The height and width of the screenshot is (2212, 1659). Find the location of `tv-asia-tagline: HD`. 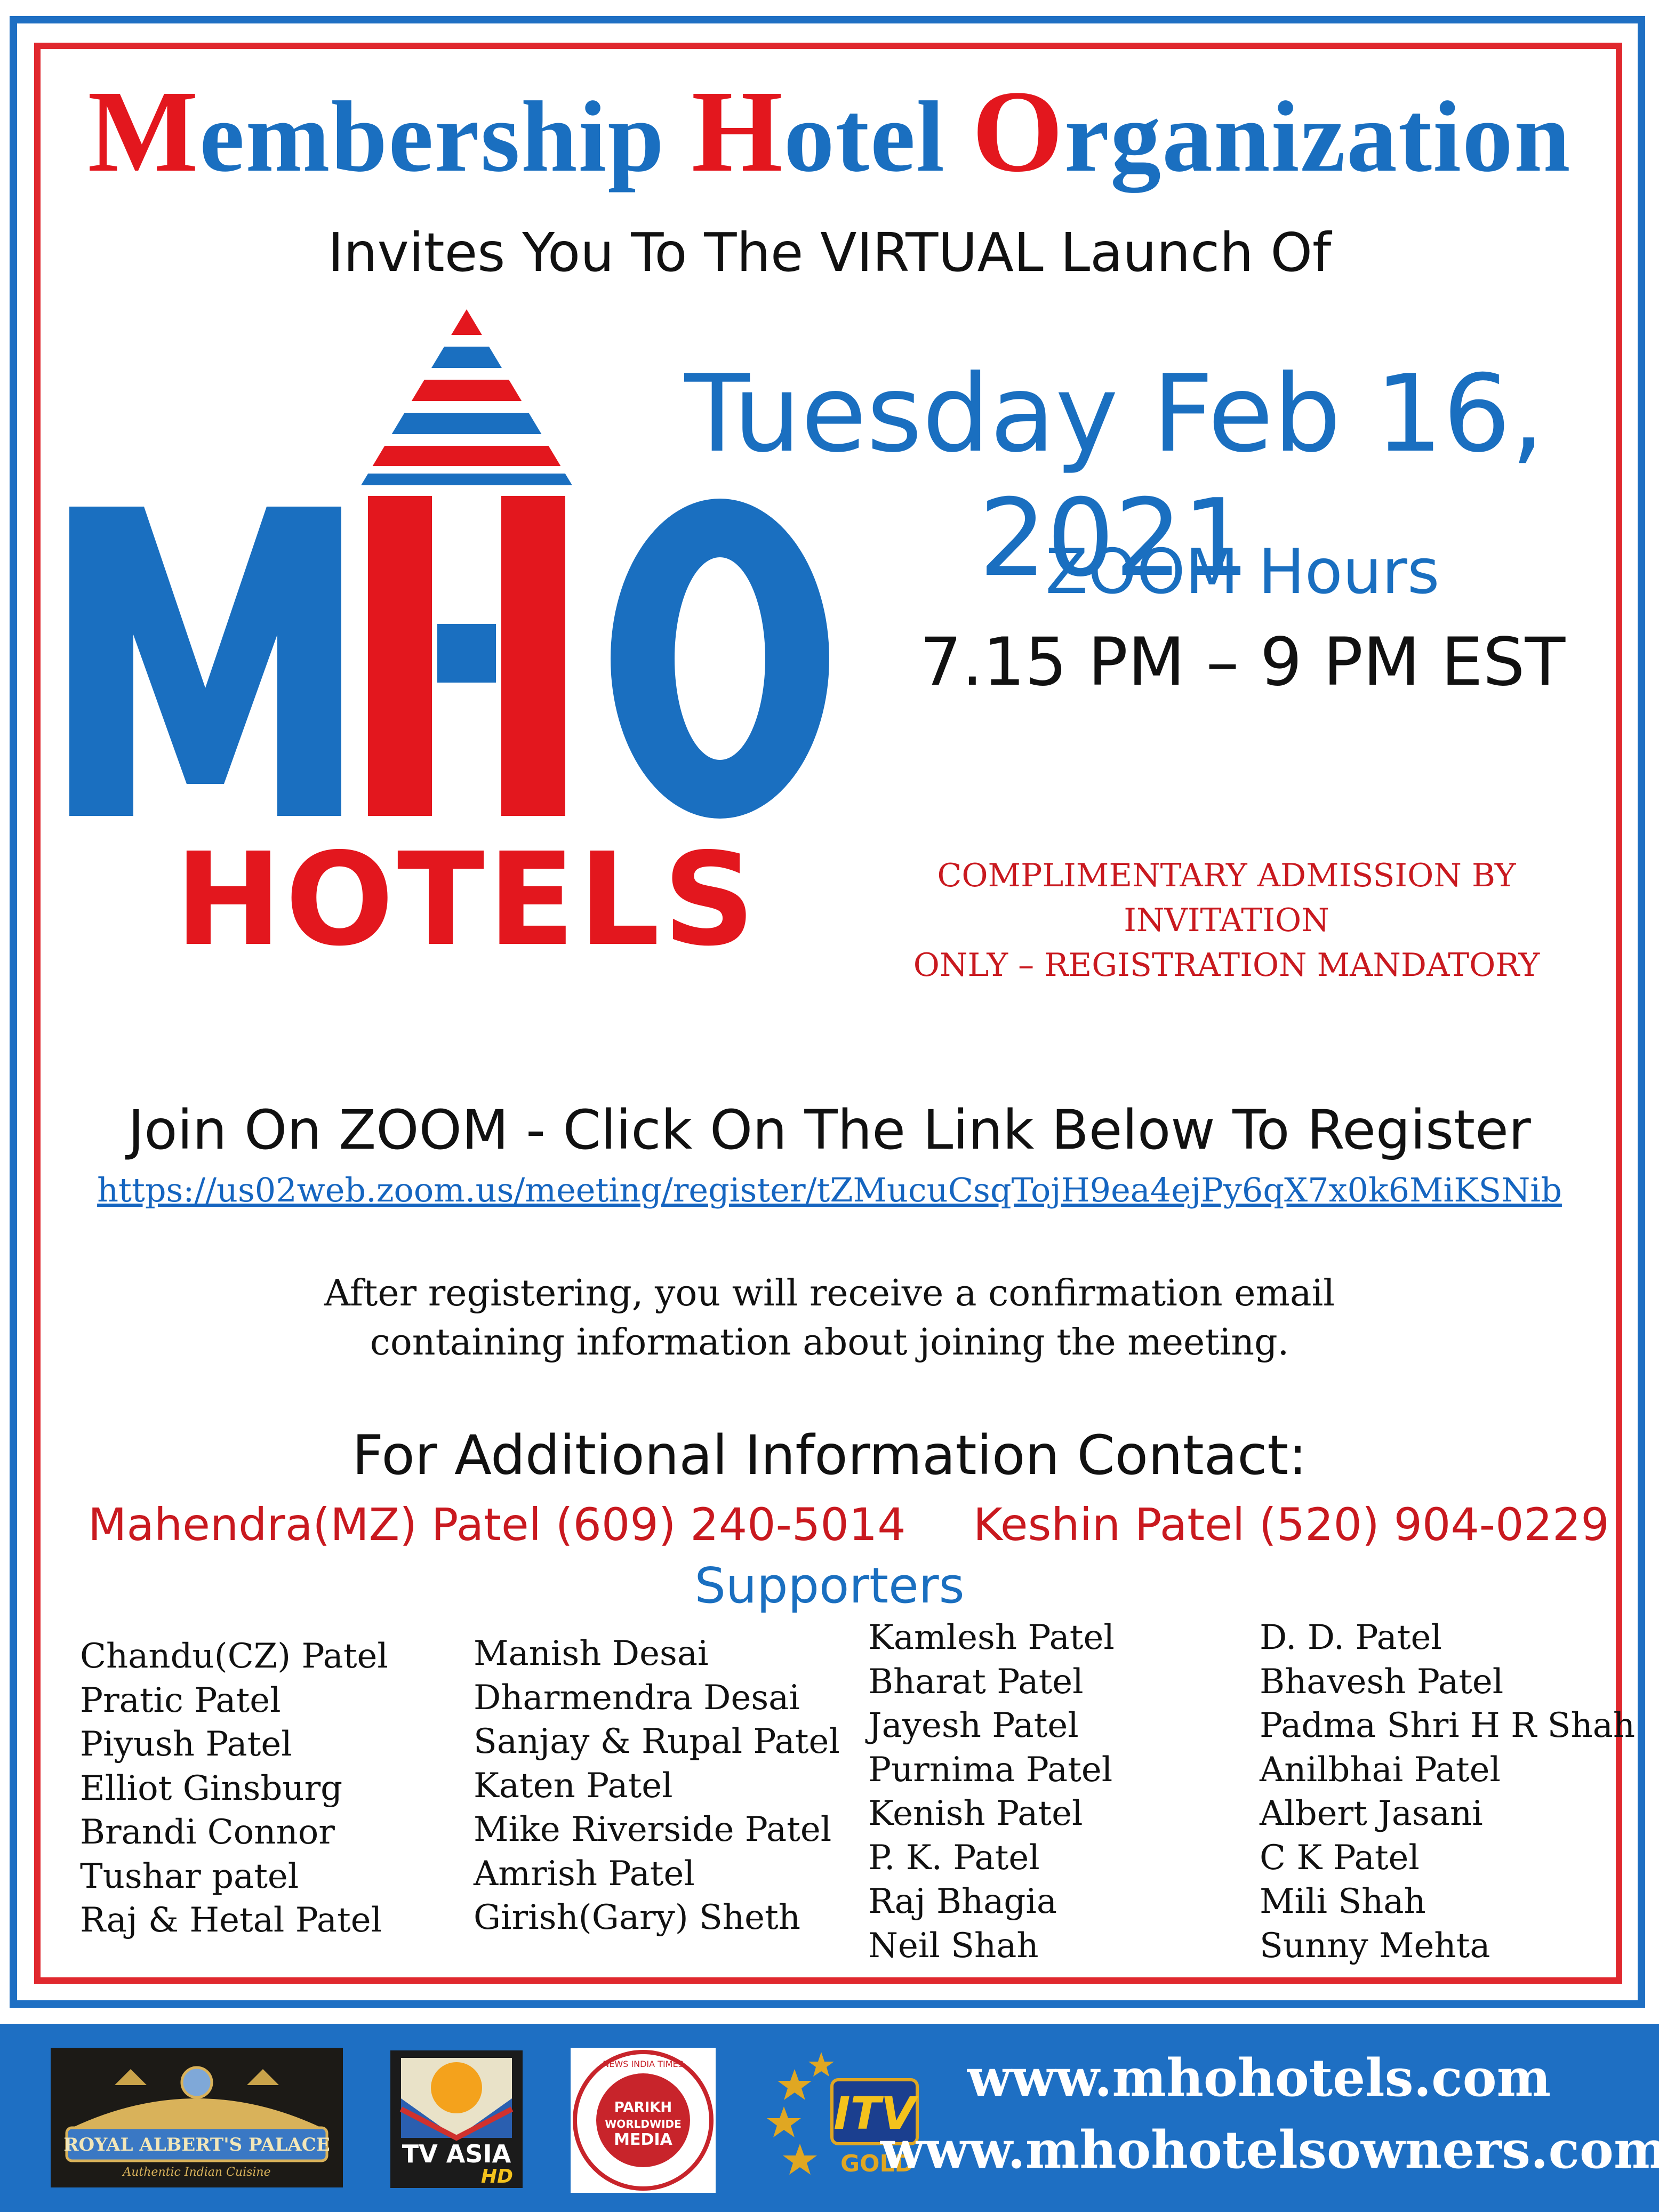

tv-asia-tagline: HD is located at coordinates (497, 2176).